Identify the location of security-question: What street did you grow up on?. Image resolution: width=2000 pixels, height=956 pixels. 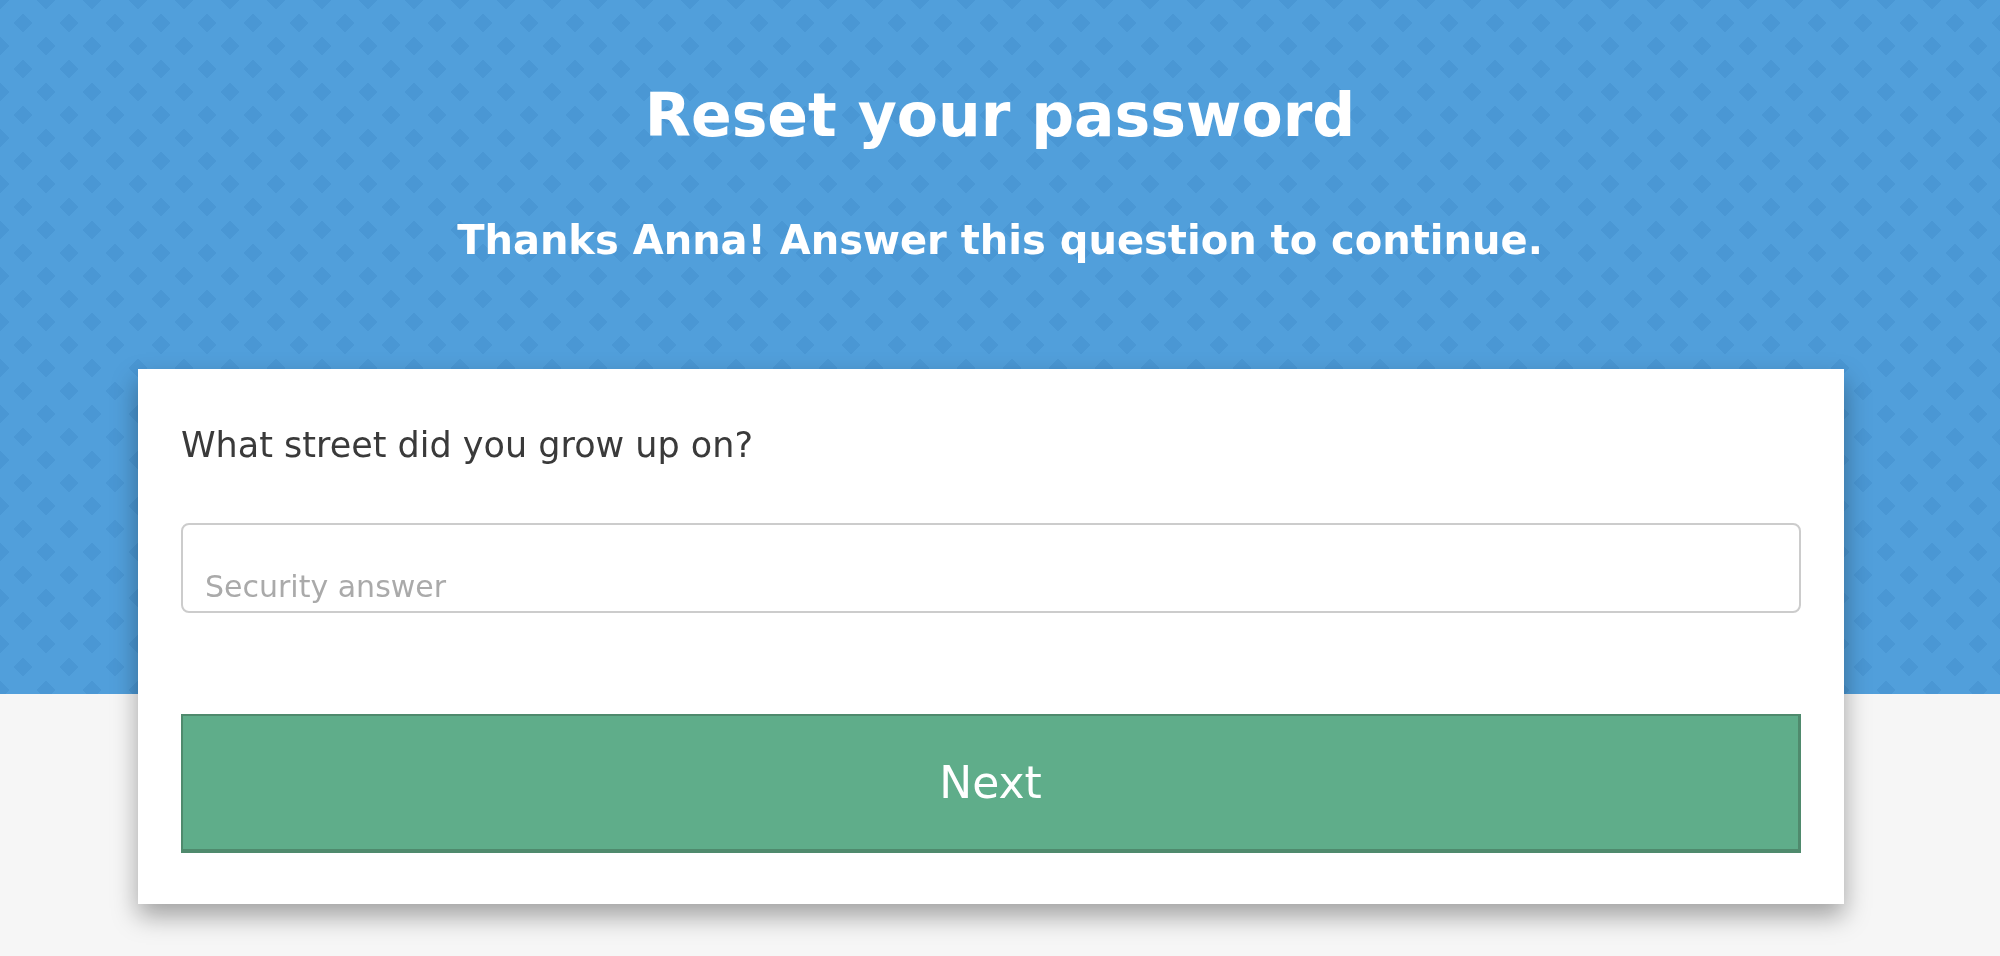
(467, 445).